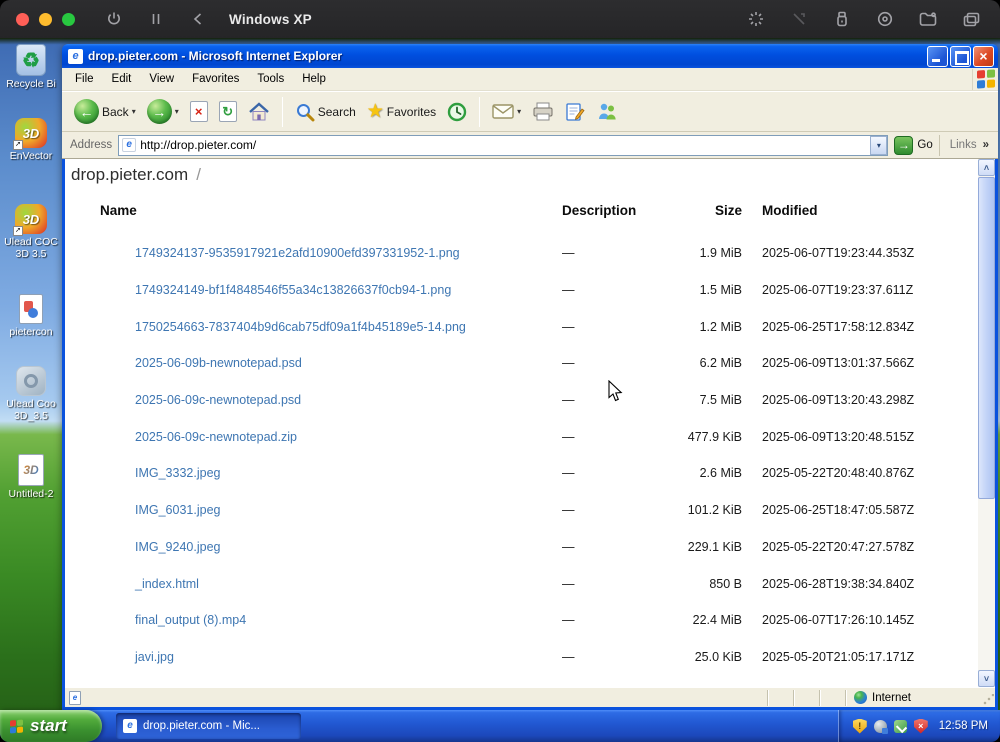  What do you see at coordinates (316, 547) in the screenshot?
I see `file-link: IMG_9240.jpeg` at bounding box center [316, 547].